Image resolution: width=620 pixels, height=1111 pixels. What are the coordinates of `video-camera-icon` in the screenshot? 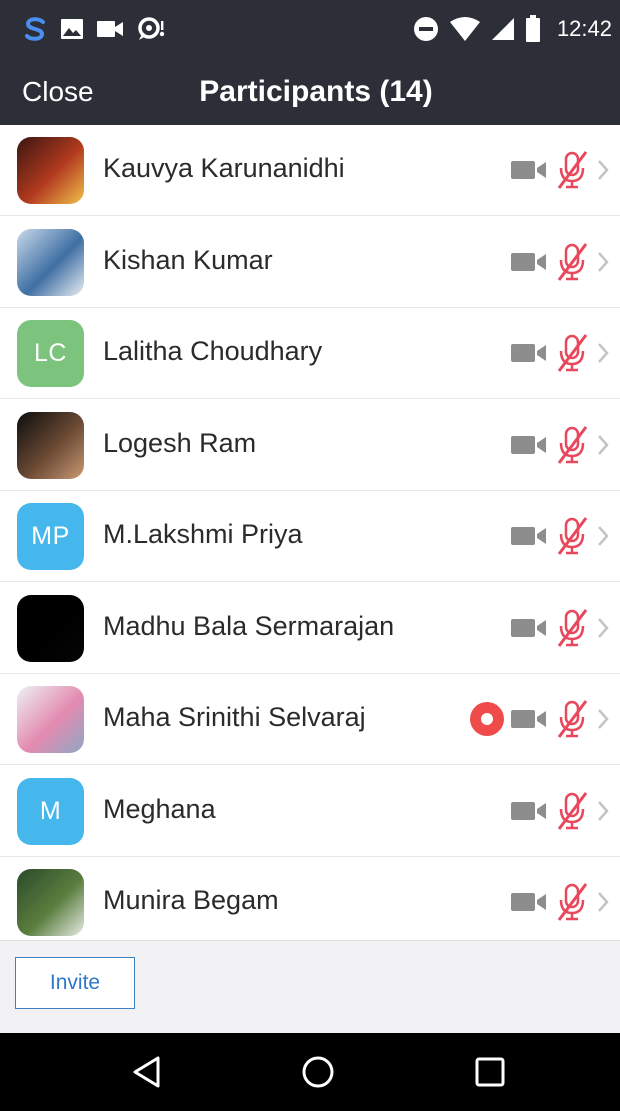 It's located at (110, 29).